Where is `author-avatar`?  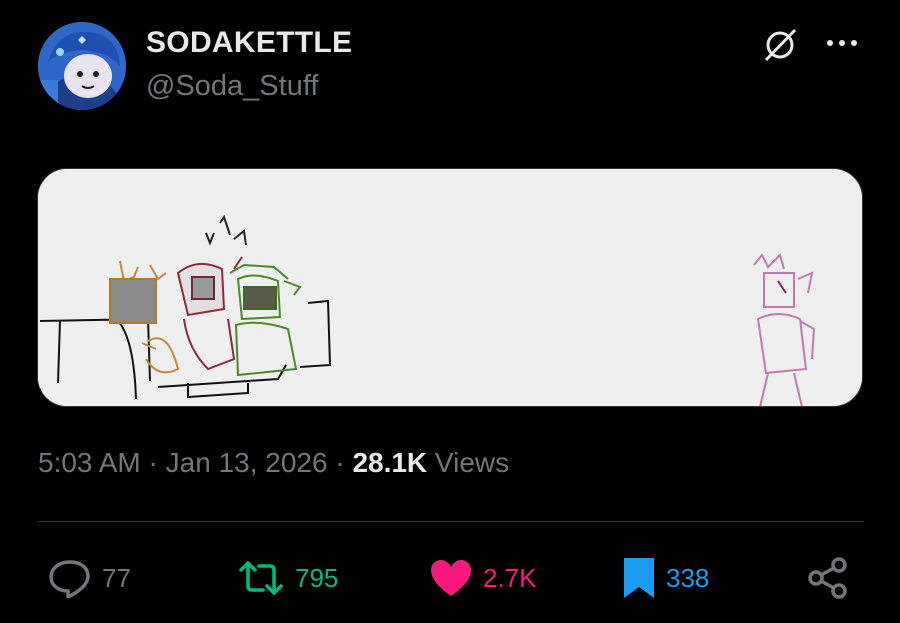
author-avatar is located at coordinates (82, 66).